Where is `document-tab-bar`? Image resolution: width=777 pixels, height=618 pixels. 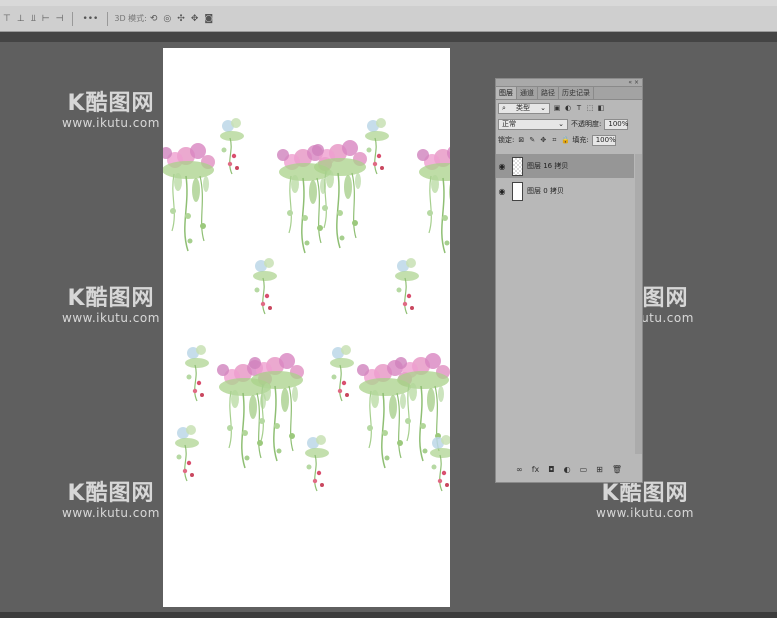
document-tab-bar is located at coordinates (388, 37).